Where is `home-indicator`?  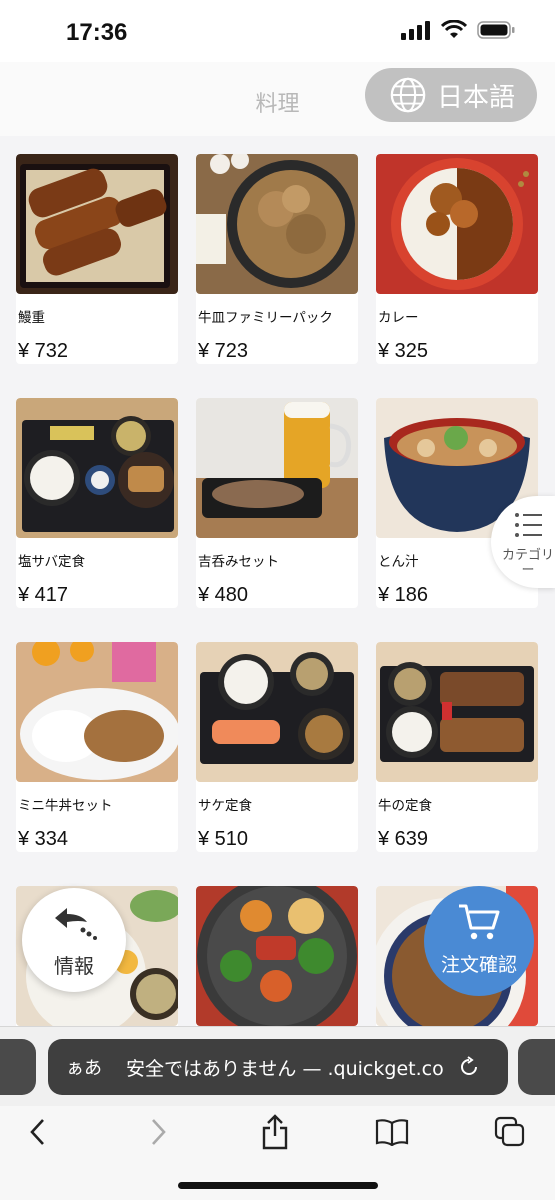
home-indicator is located at coordinates (278, 1185).